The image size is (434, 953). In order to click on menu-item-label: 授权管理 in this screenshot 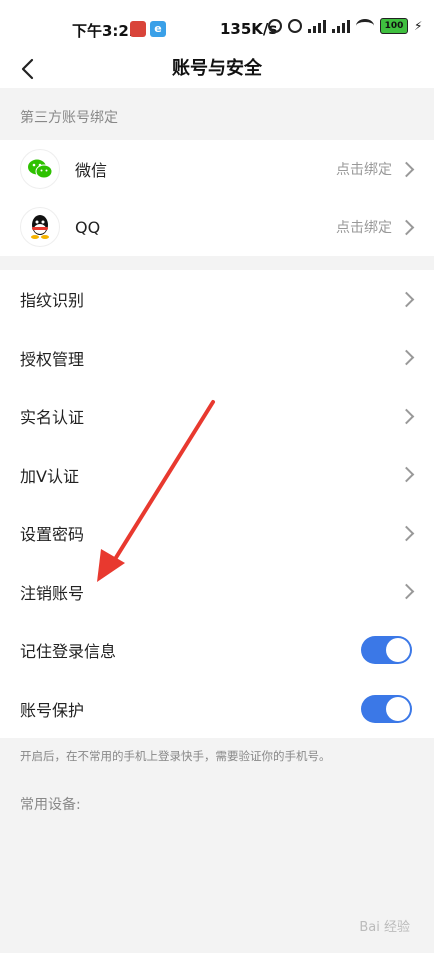, I will do `click(52, 359)`.